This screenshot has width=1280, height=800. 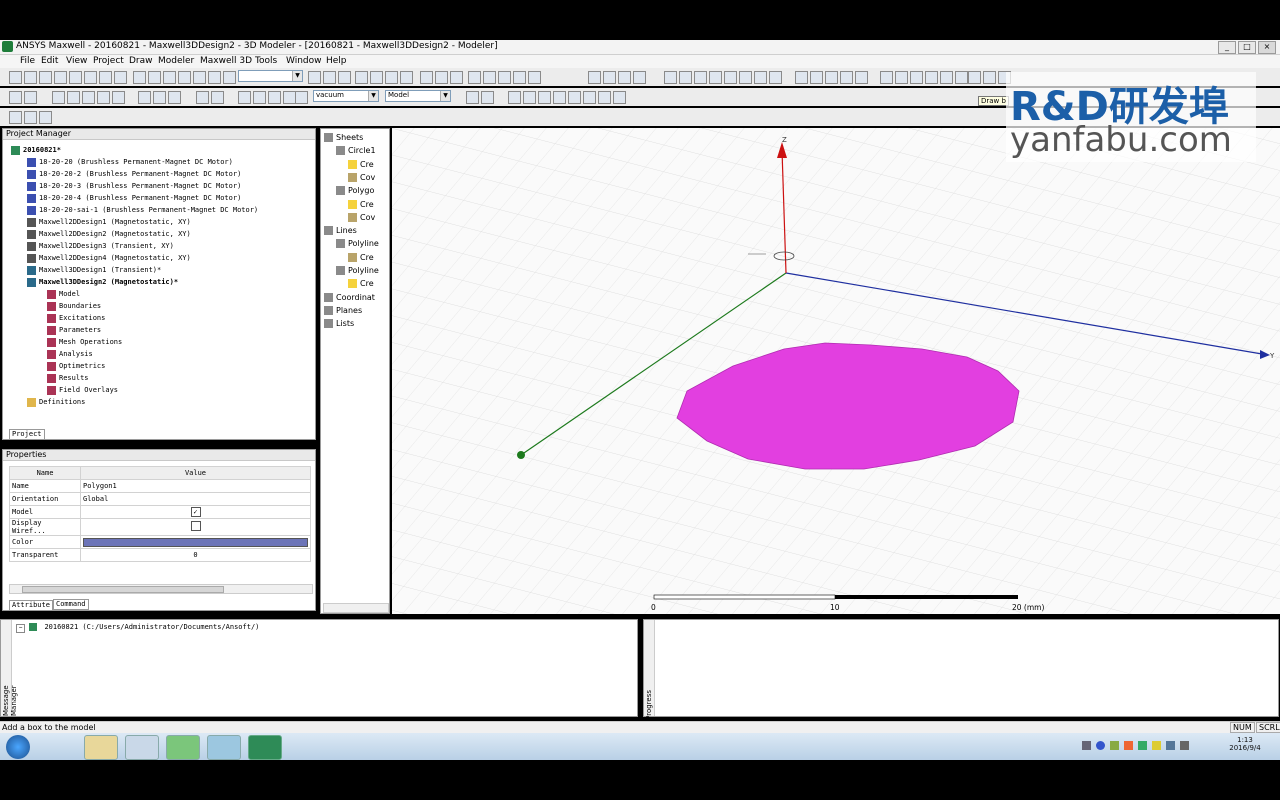 I want to click on property-value: Global, so click(x=195, y=499).